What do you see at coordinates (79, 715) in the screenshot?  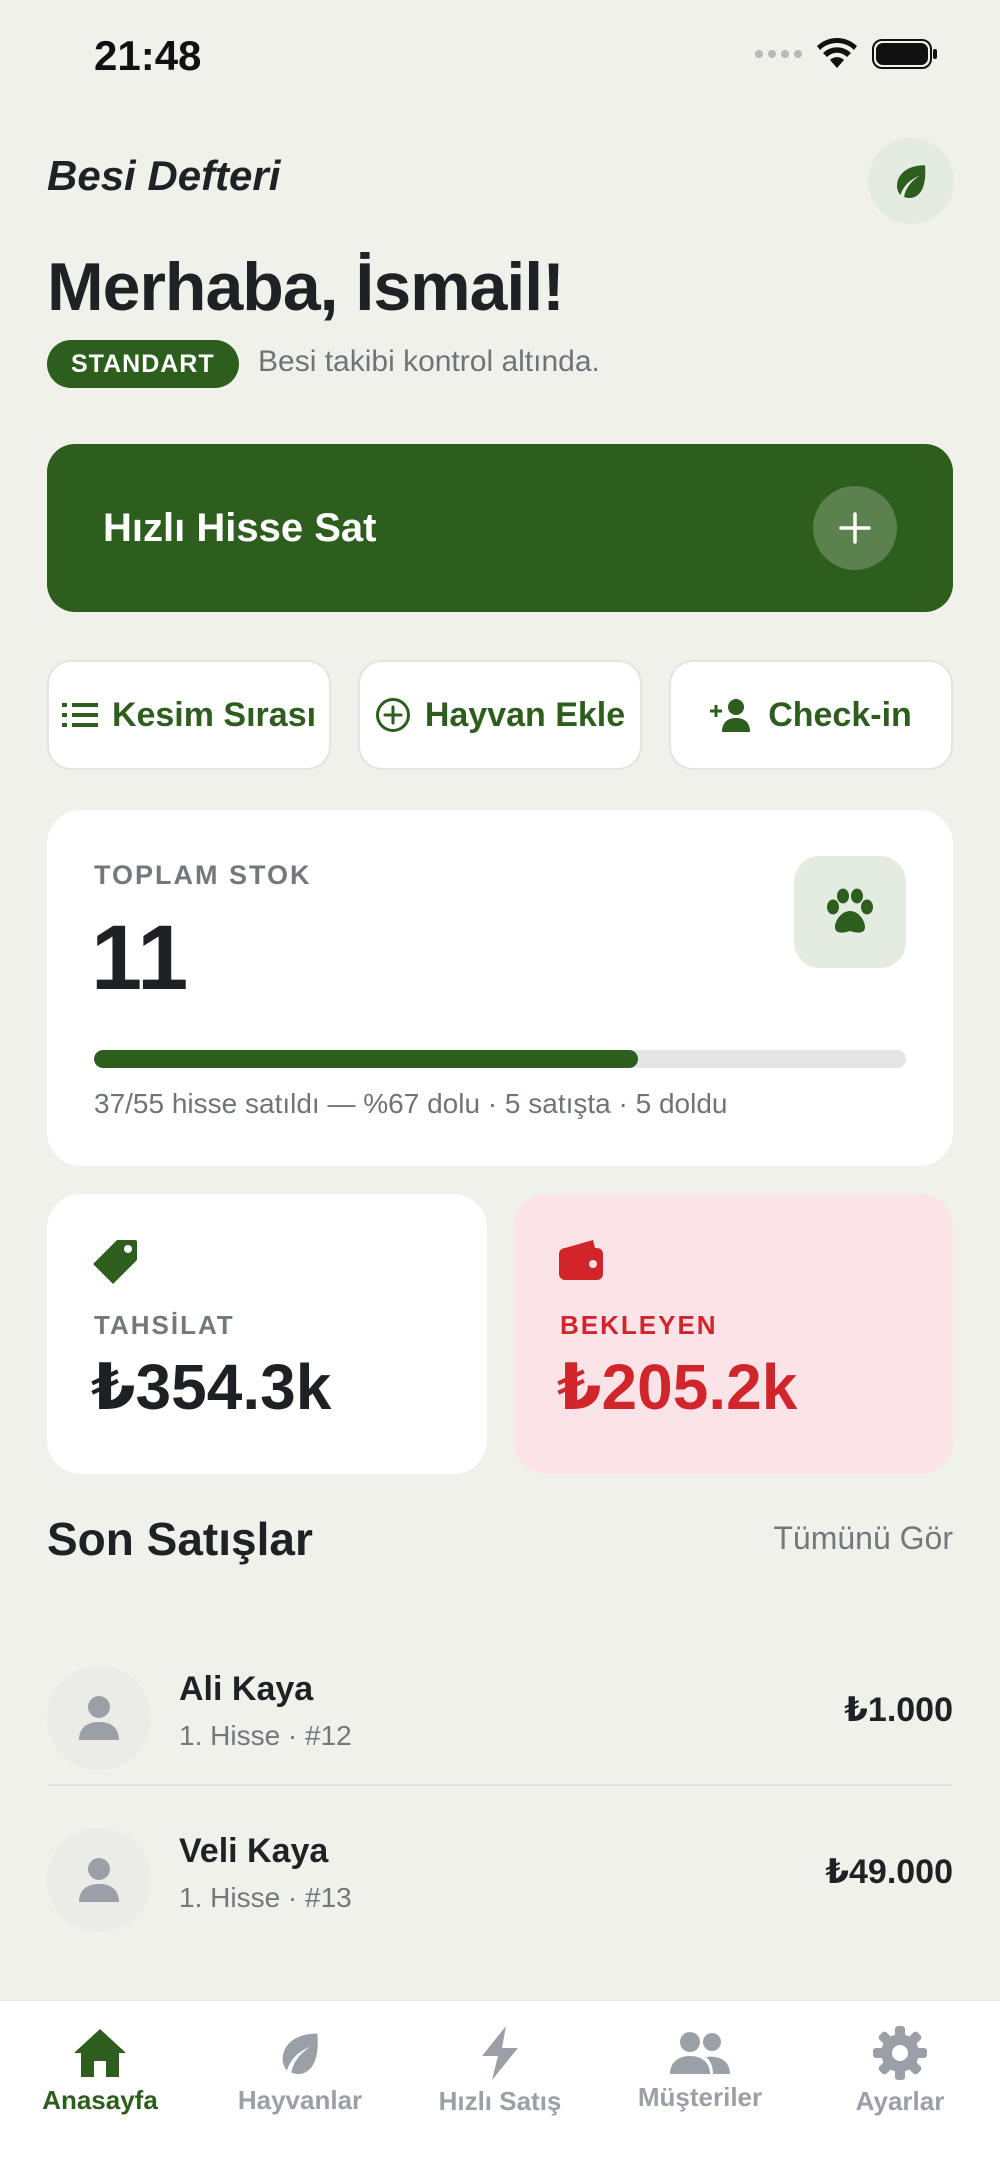 I see `list-icon` at bounding box center [79, 715].